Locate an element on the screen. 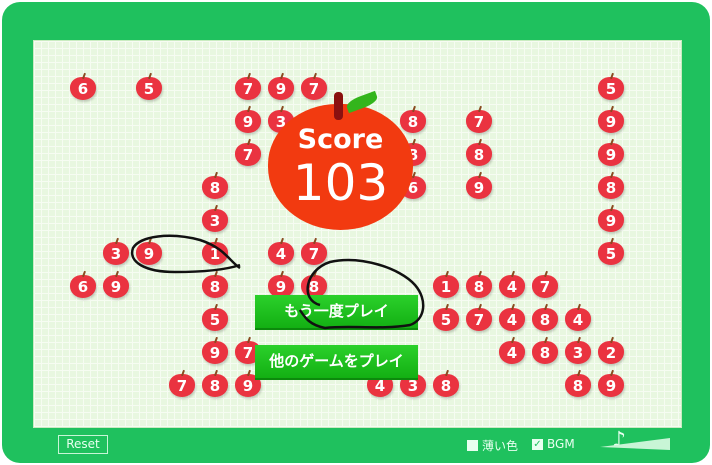 The height and width of the screenshot is (465, 712). bgm-checkbox: ✓ BGM is located at coordinates (553, 444).